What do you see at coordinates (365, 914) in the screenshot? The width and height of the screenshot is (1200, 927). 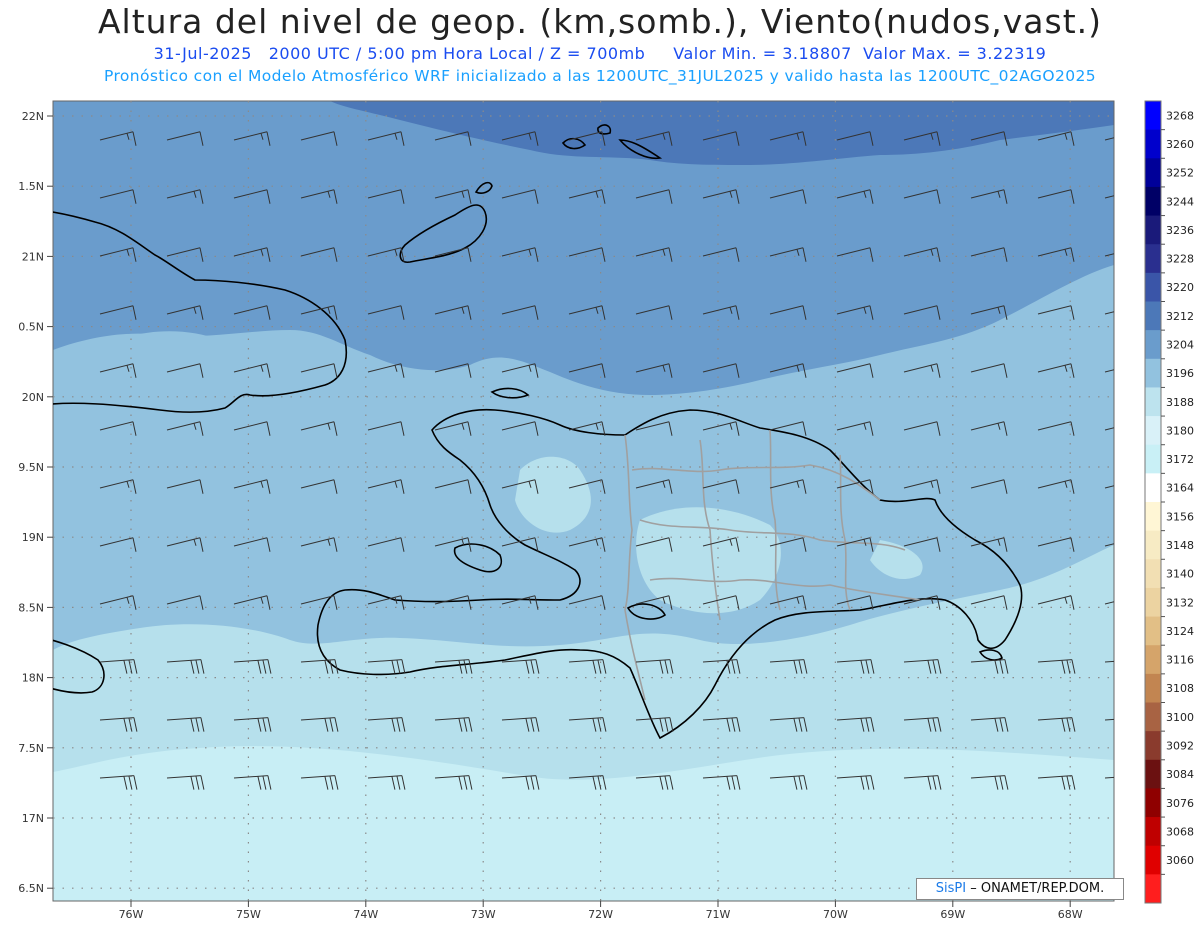 I see `lon-tick-label: 74W` at bounding box center [365, 914].